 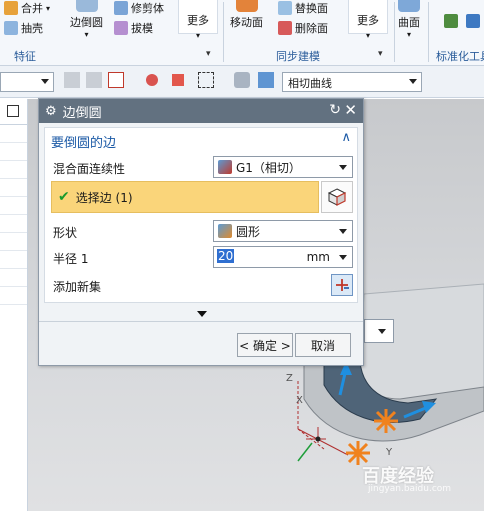 What do you see at coordinates (380, 54) in the screenshot?
I see `sync-group-menu-icon: ▾` at bounding box center [380, 54].